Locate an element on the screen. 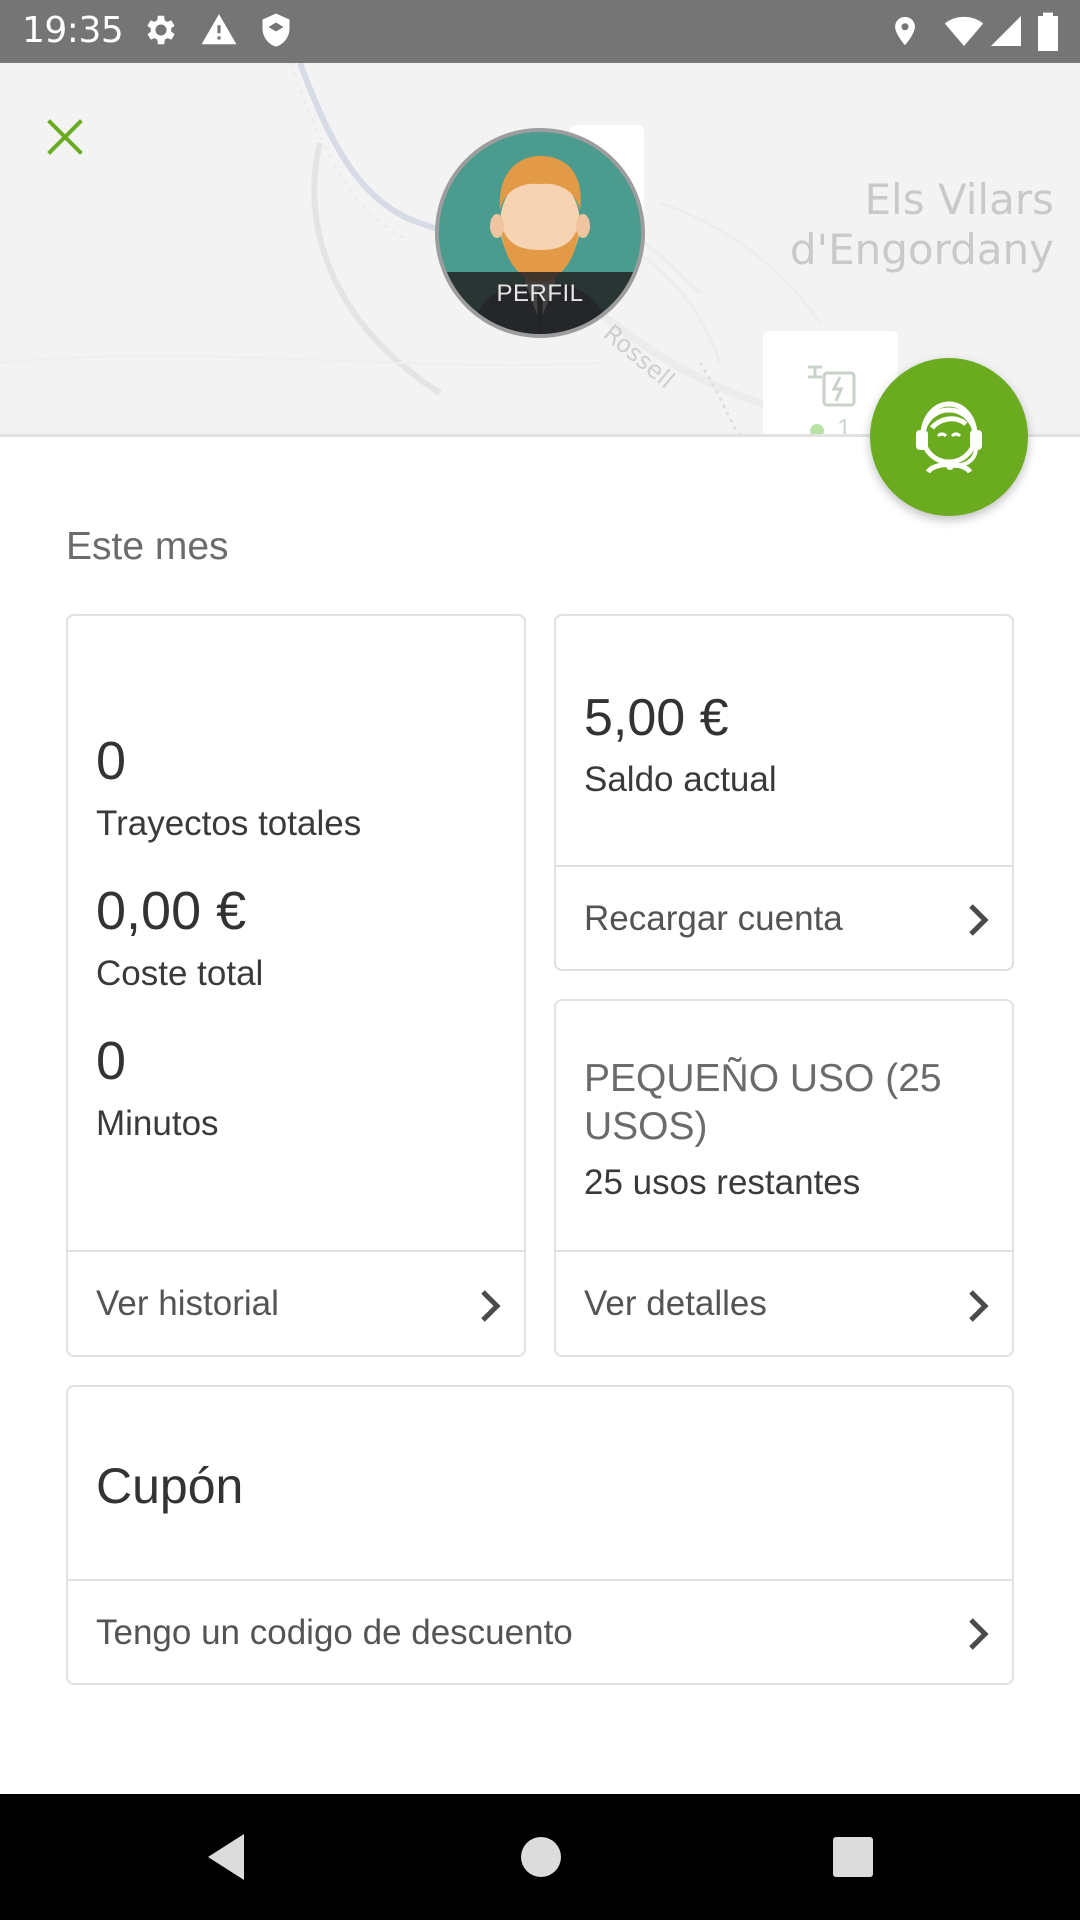 Image resolution: width=1080 pixels, height=1920 pixels. section-title: Este mes is located at coordinates (147, 546).